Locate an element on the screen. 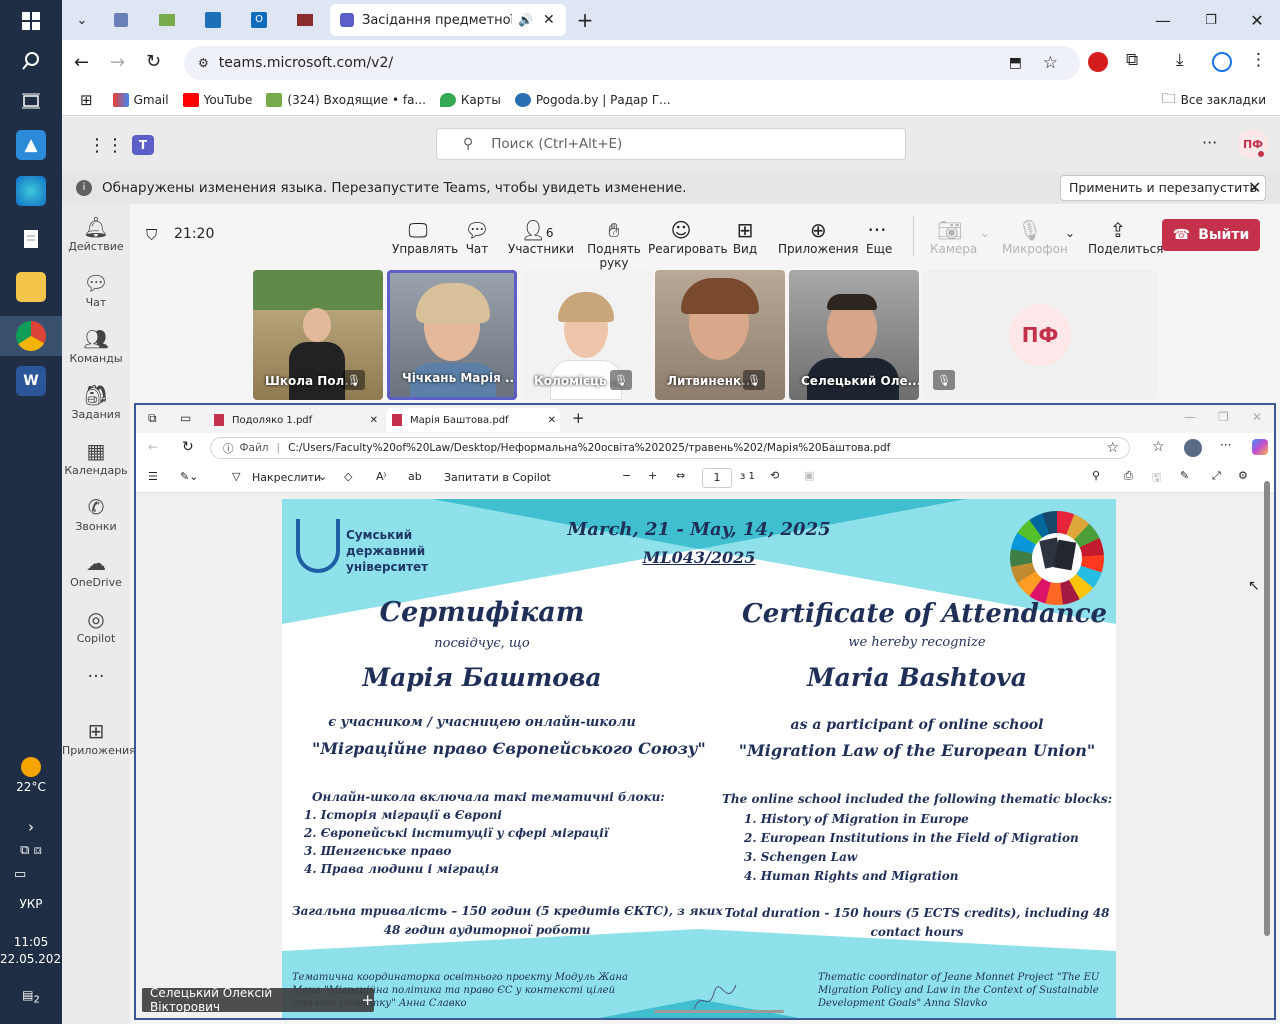 This screenshot has height=1024, width=1280. chrome-icon is located at coordinates (31, 336).